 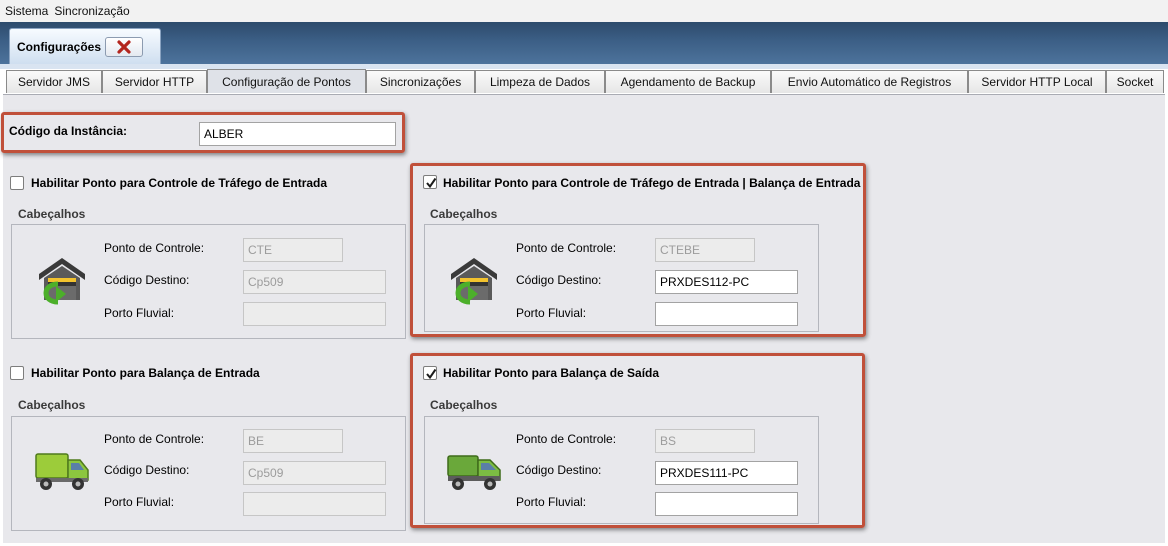 I want to click on app-tab-bar: Configurações, so click(x=584, y=43).